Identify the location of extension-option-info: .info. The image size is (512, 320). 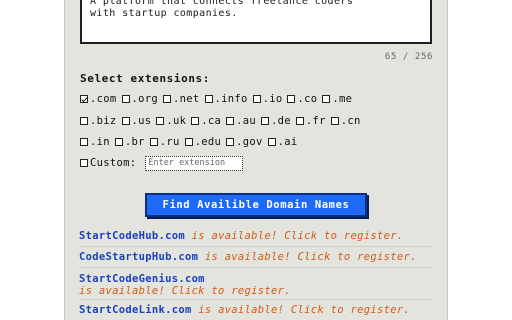
(226, 99).